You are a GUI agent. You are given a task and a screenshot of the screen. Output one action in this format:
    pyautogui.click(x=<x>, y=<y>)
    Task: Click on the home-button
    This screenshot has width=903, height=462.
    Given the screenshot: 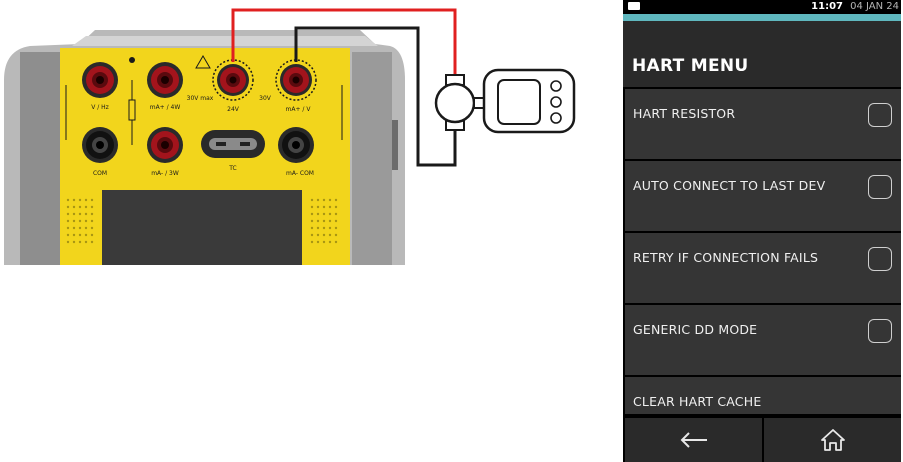 What is the action you would take?
    pyautogui.click(x=832, y=440)
    